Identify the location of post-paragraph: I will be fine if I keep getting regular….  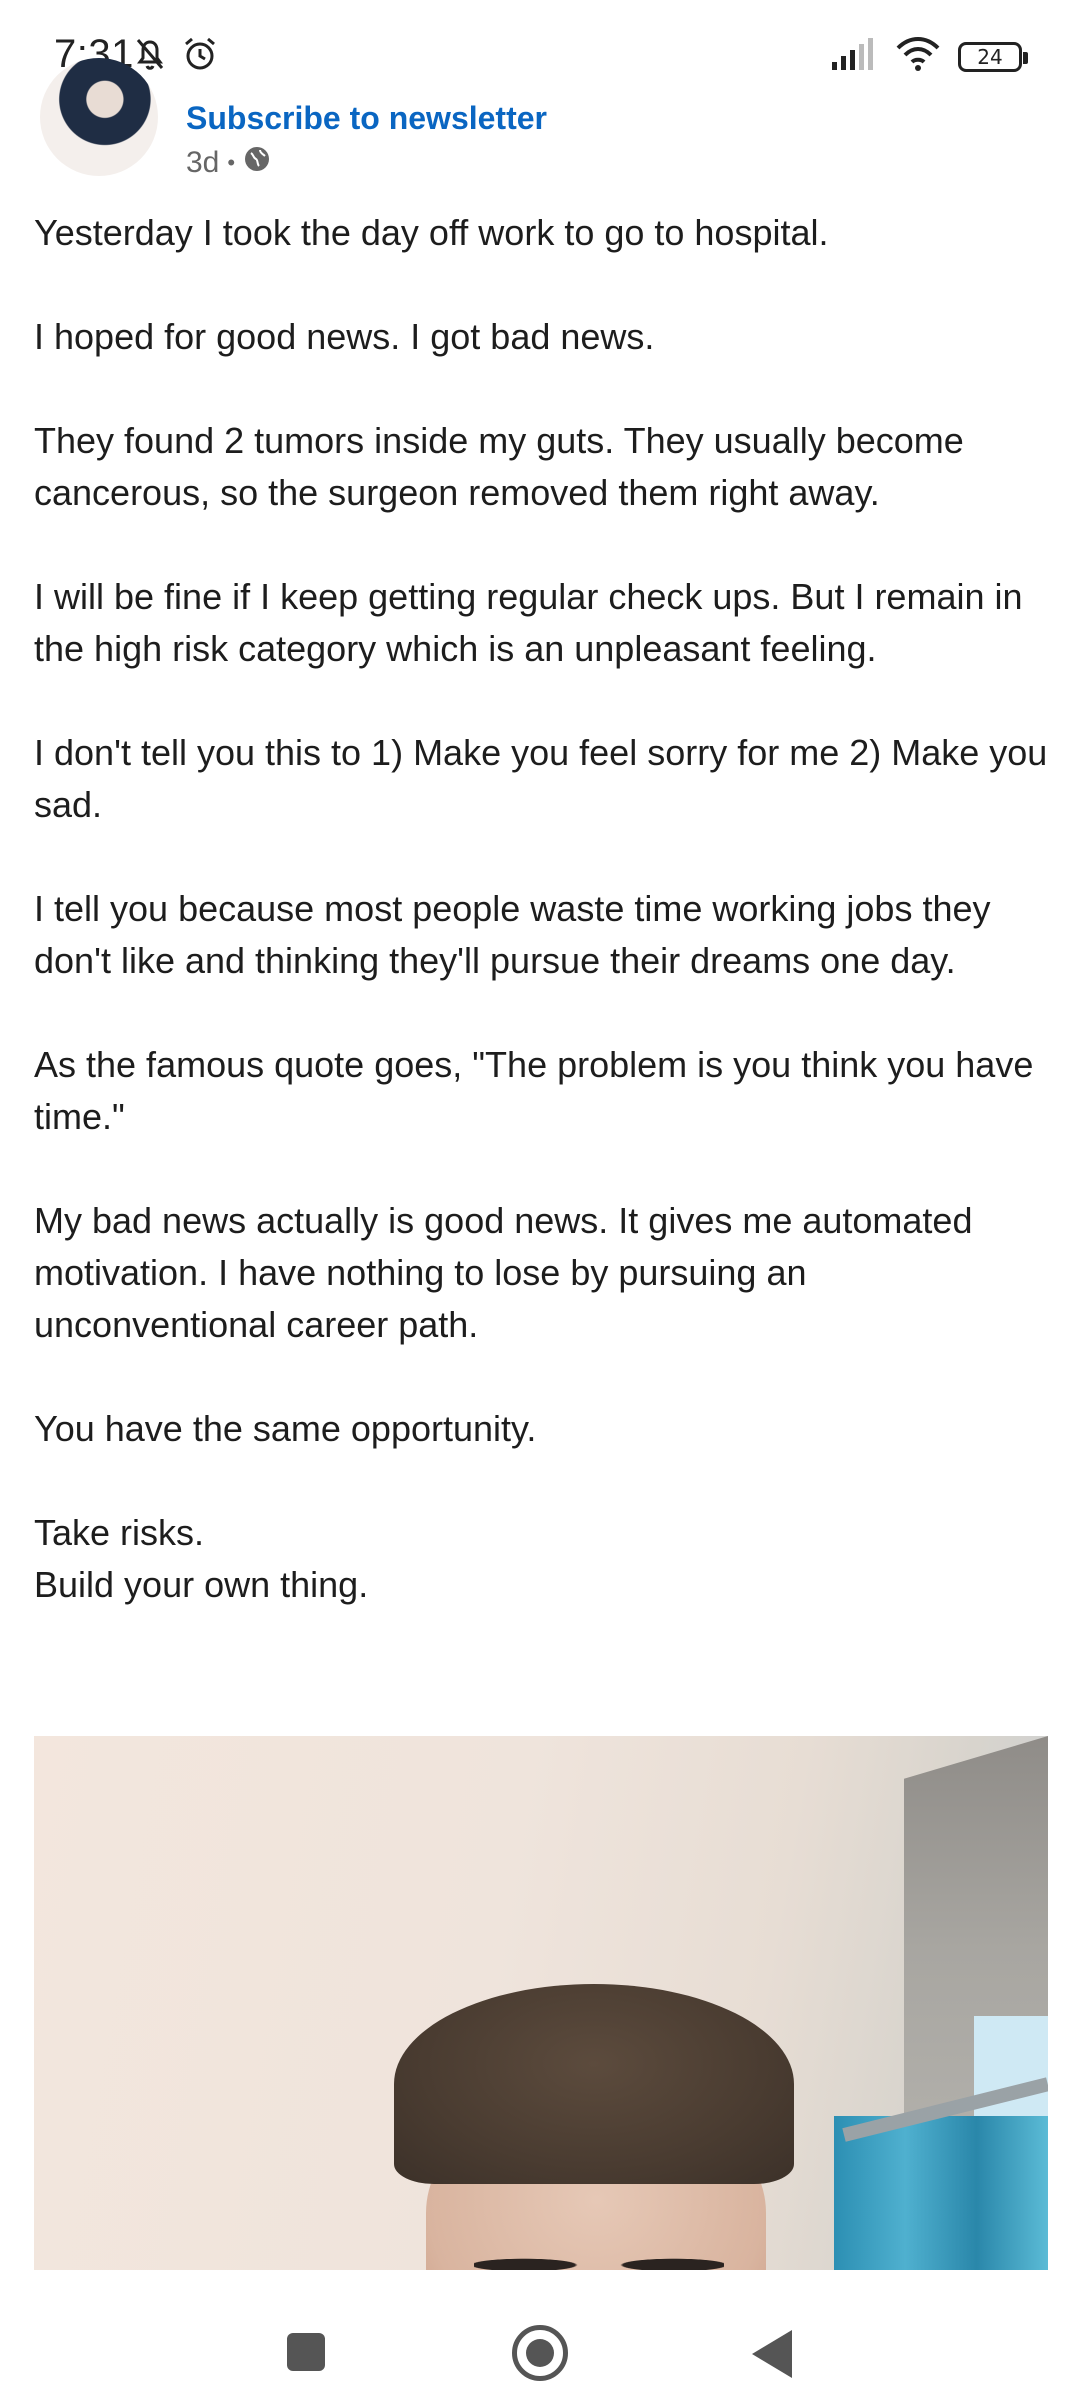
(528, 622).